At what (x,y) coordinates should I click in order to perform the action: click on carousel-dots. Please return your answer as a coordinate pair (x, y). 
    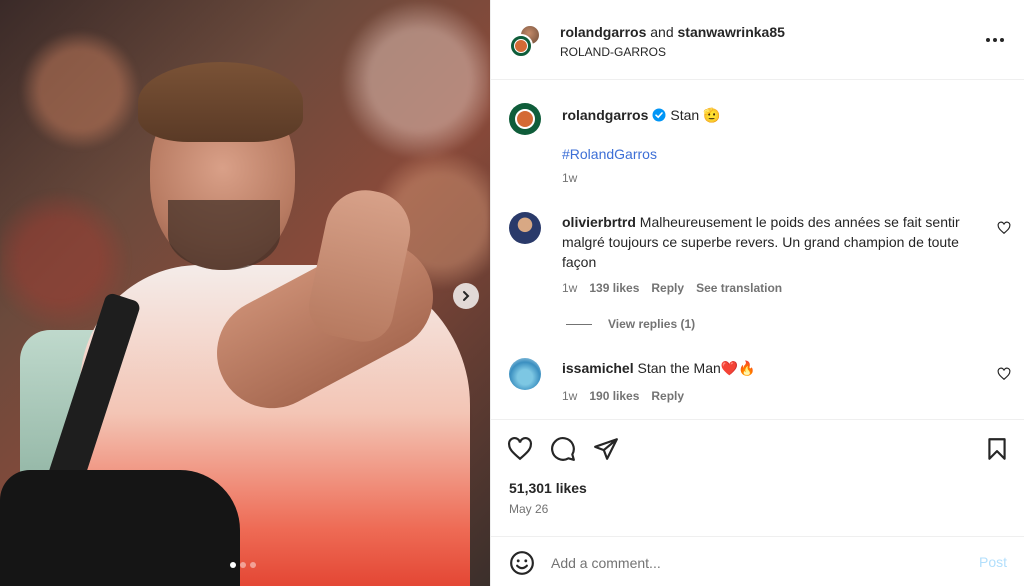
    Looking at the image, I should click on (243, 565).